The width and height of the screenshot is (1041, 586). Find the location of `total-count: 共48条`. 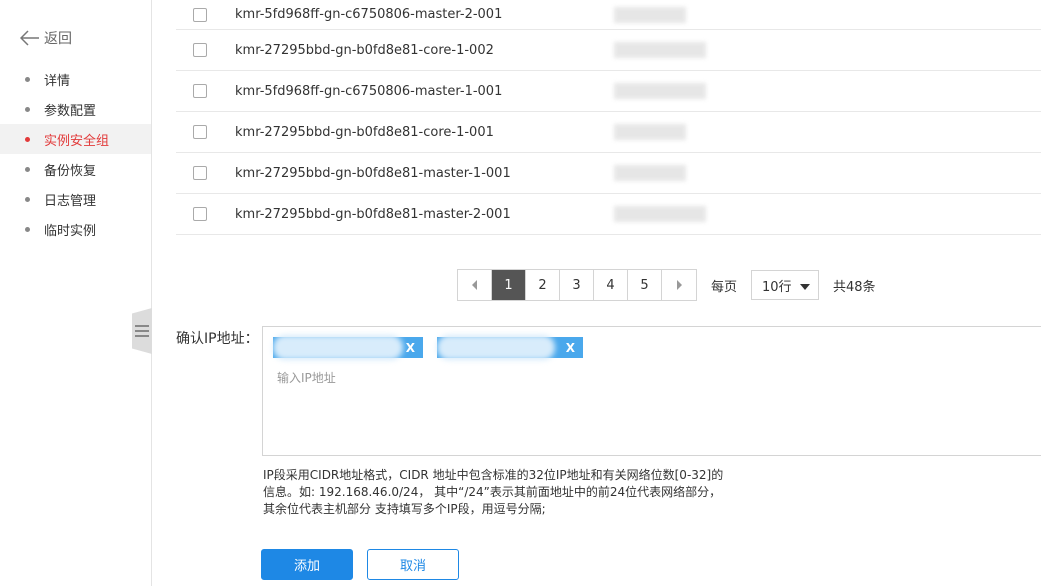

total-count: 共48条 is located at coordinates (854, 287).